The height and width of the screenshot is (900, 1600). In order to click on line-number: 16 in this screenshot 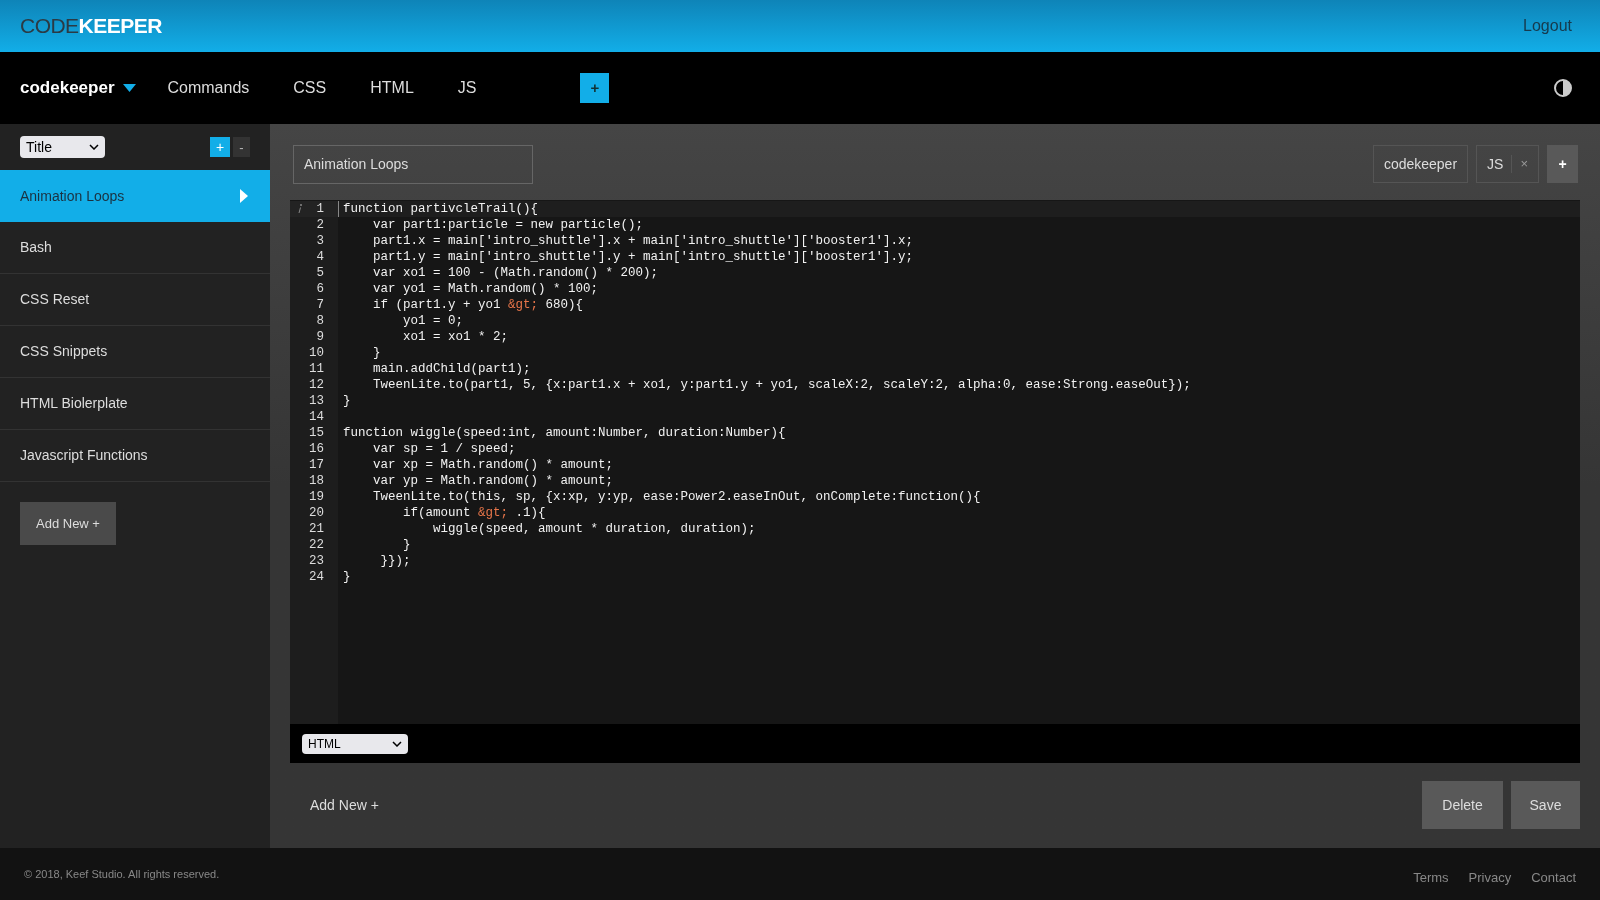, I will do `click(316, 449)`.